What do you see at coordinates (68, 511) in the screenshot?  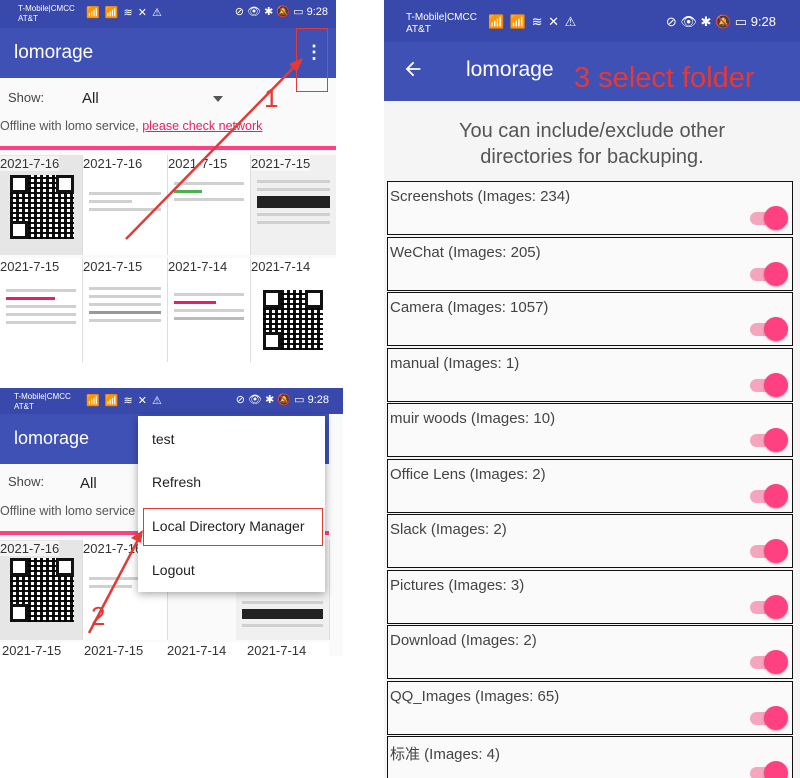 I see `offline-message: Offline with lomo service` at bounding box center [68, 511].